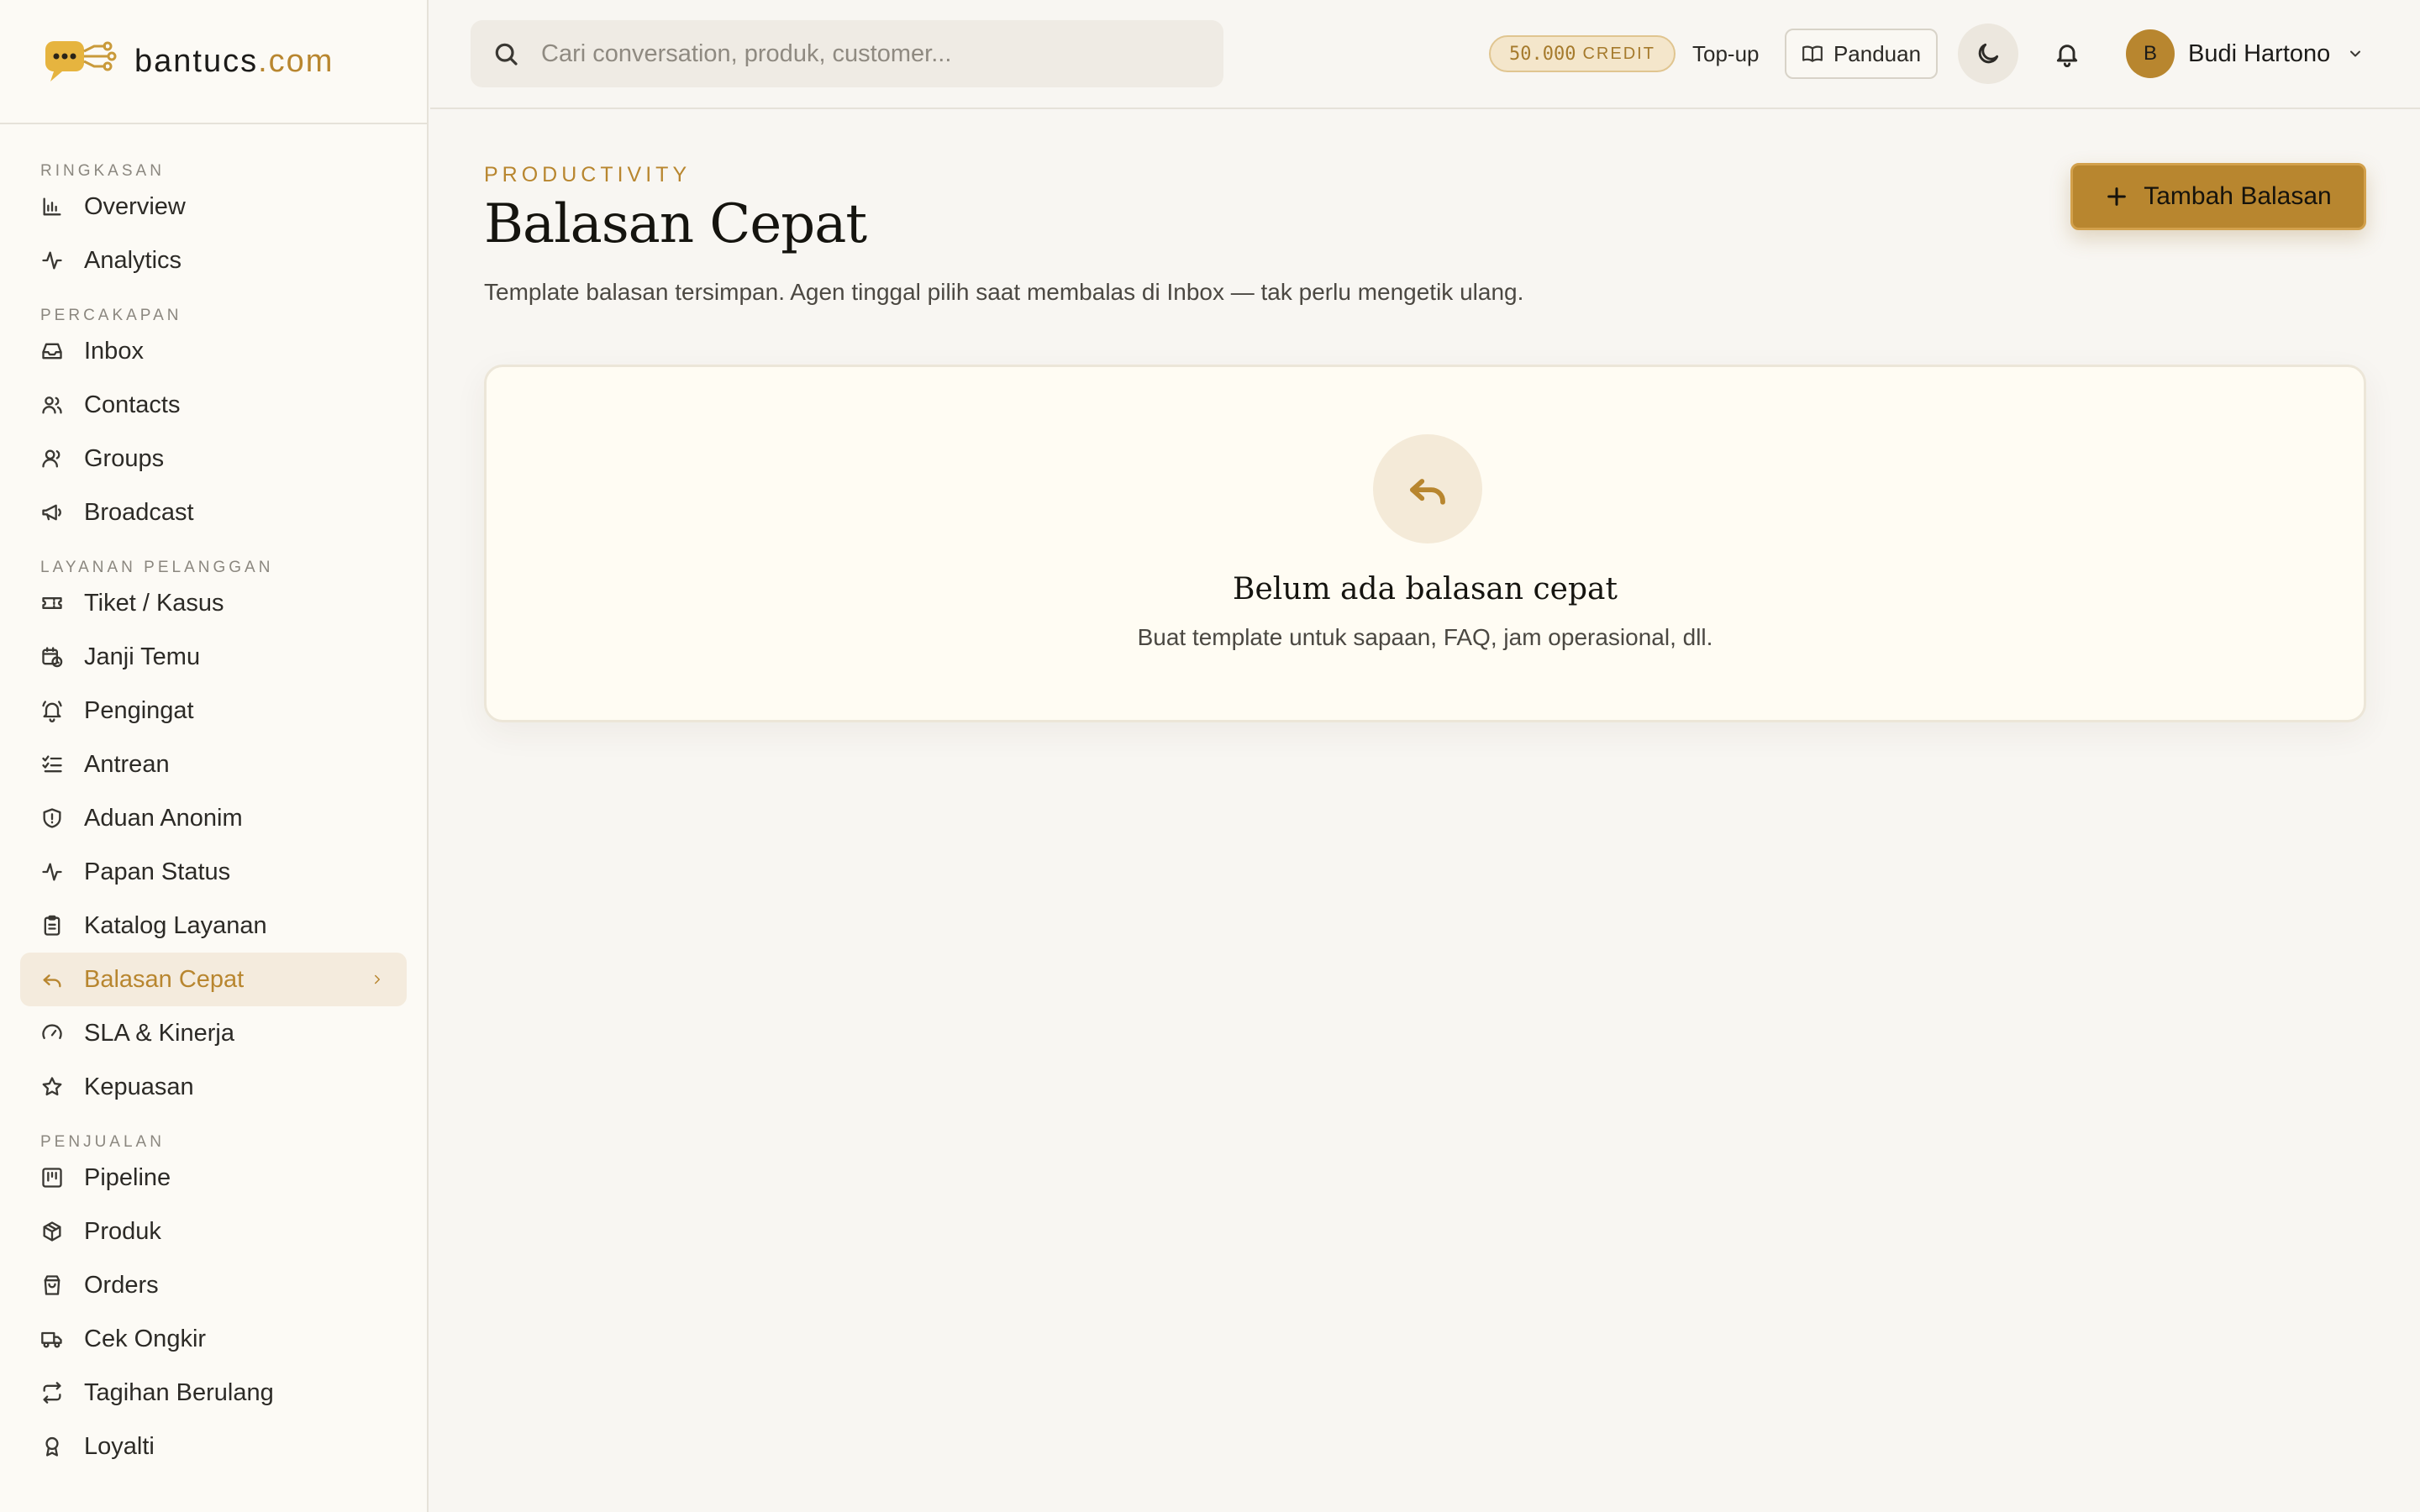  Describe the element at coordinates (1812, 53) in the screenshot. I see `book-open-icon` at that location.